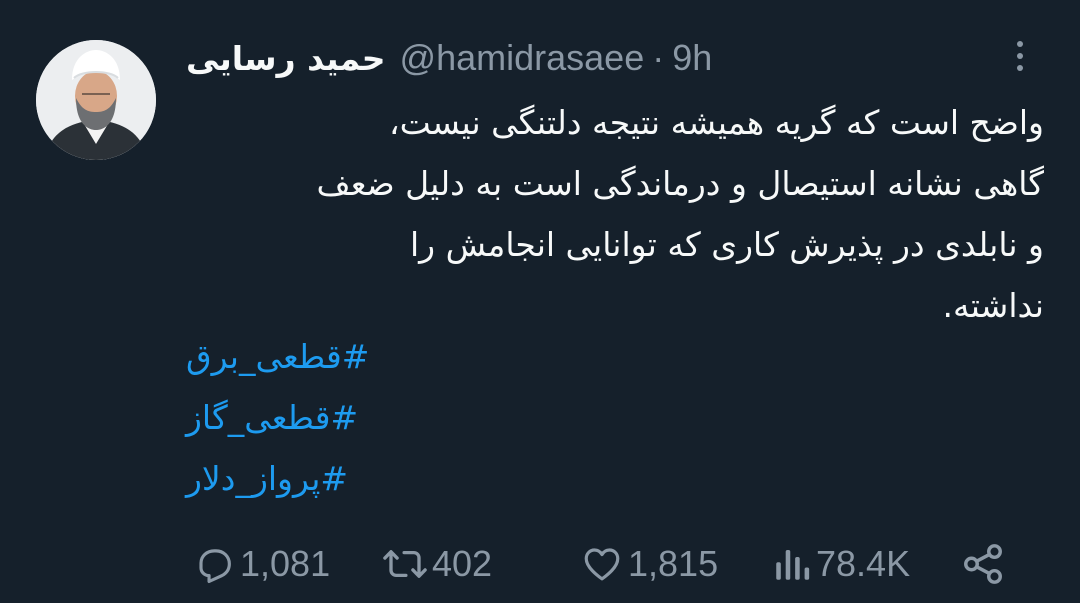 The width and height of the screenshot is (1080, 603). Describe the element at coordinates (286, 58) in the screenshot. I see `display-name: حمید رسایی` at that location.